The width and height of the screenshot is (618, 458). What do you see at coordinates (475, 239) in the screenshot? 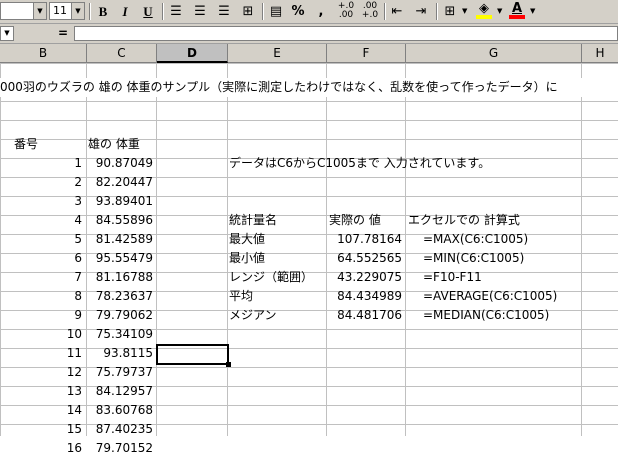
I see `stat-formula-cell: =MAX(C6:C1005)` at bounding box center [475, 239].